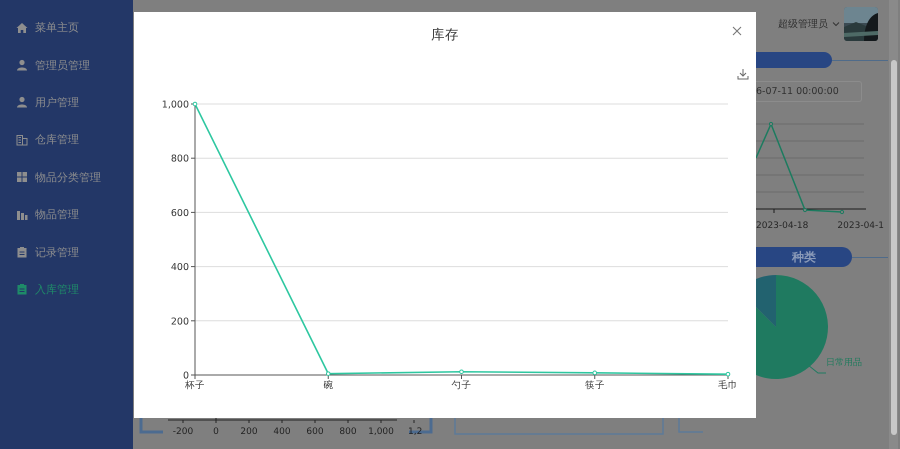 The image size is (900, 449). What do you see at coordinates (66, 177) in the screenshot?
I see `sidebar-item: 物品分类管理` at bounding box center [66, 177].